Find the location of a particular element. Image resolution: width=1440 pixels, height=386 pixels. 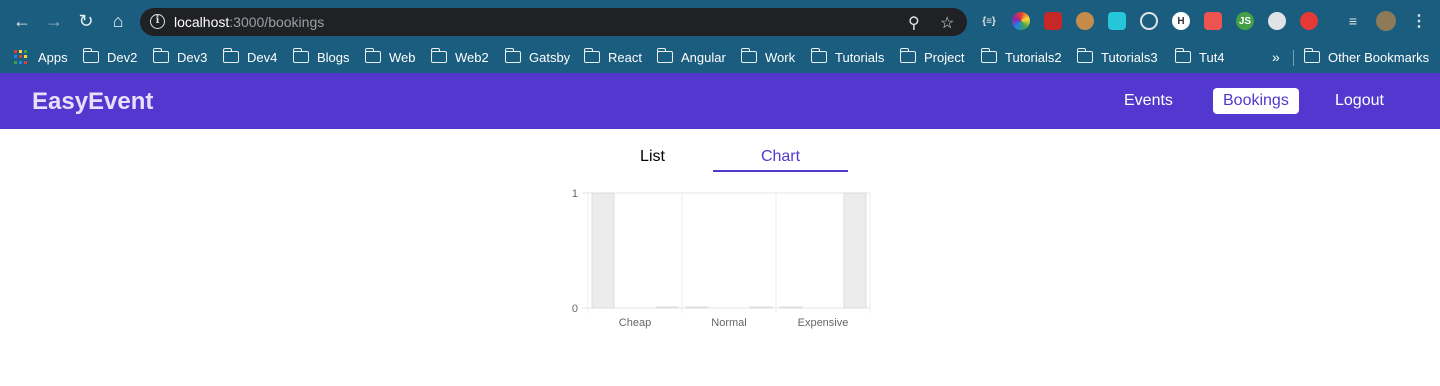

app-navbar: EasyEvent Events Bookings Logout is located at coordinates (720, 101).